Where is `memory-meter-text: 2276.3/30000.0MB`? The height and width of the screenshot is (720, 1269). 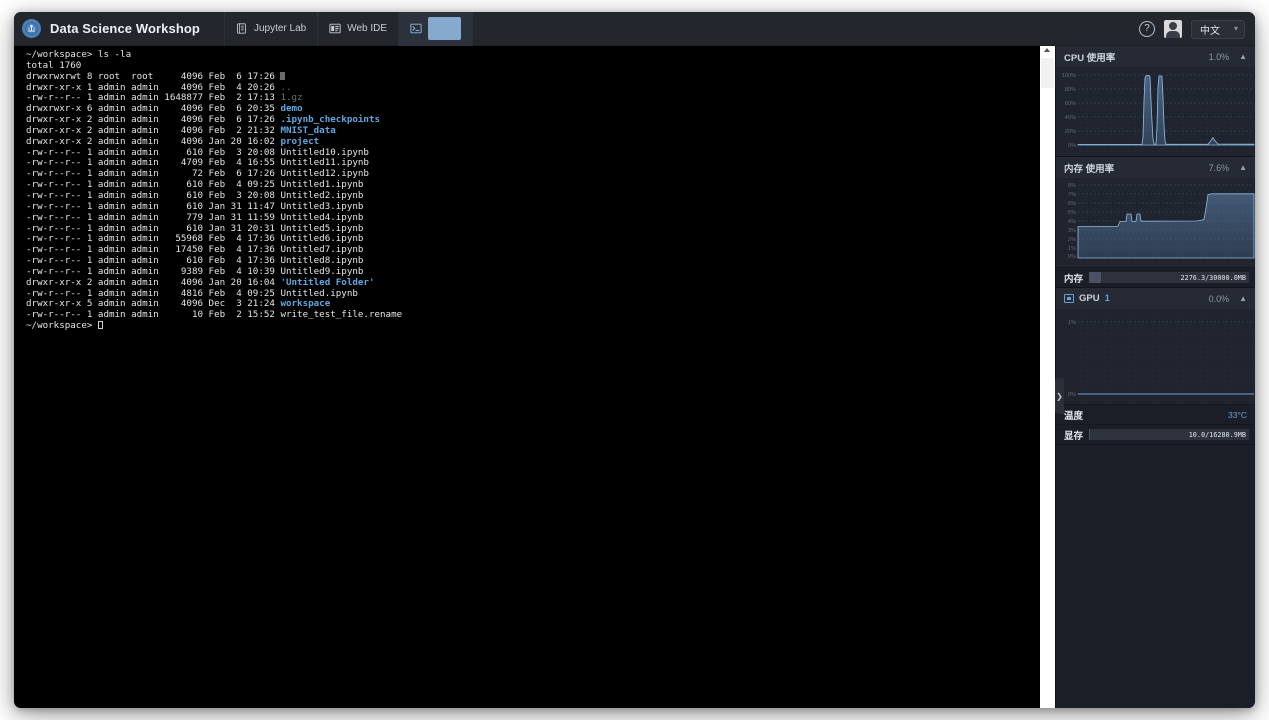 memory-meter-text: 2276.3/30000.0MB is located at coordinates (1213, 277).